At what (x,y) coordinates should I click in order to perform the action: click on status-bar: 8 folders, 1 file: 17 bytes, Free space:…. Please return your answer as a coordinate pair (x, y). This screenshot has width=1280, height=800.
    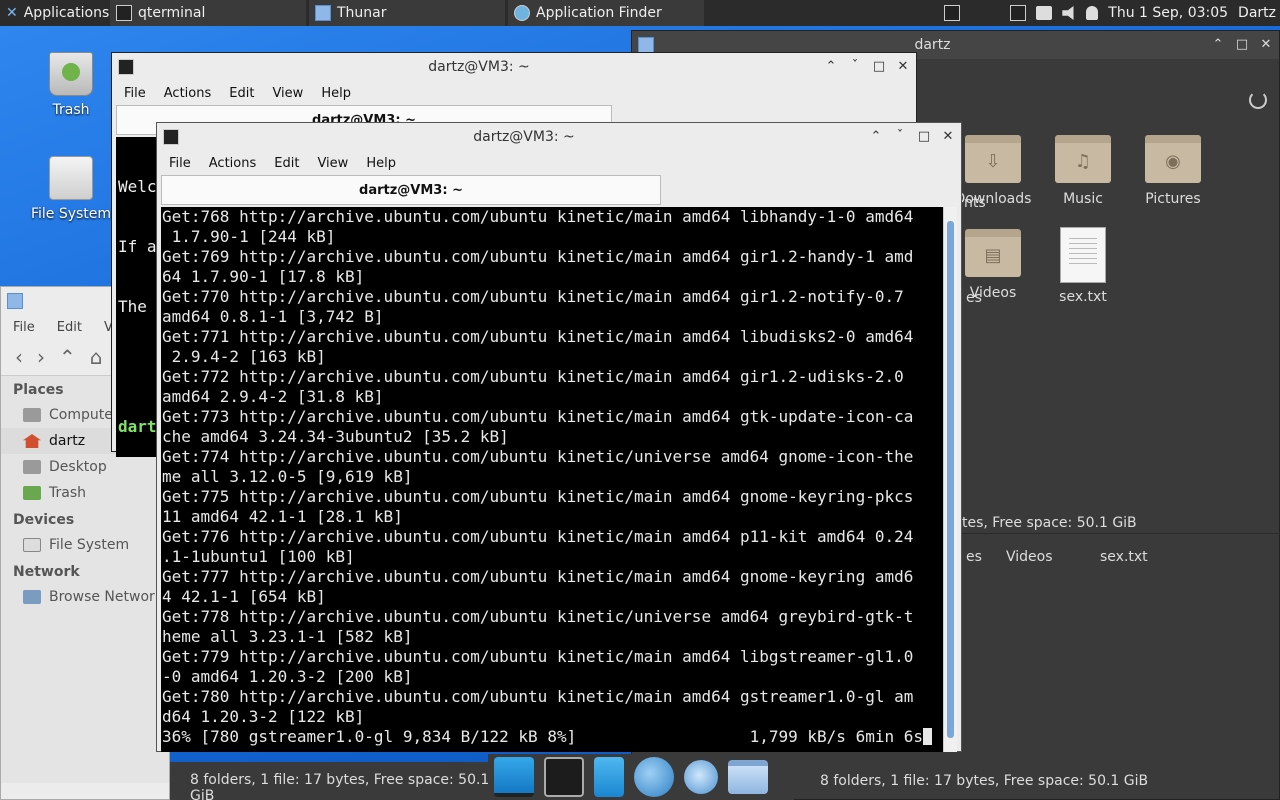
    Looking at the image, I should click on (984, 781).